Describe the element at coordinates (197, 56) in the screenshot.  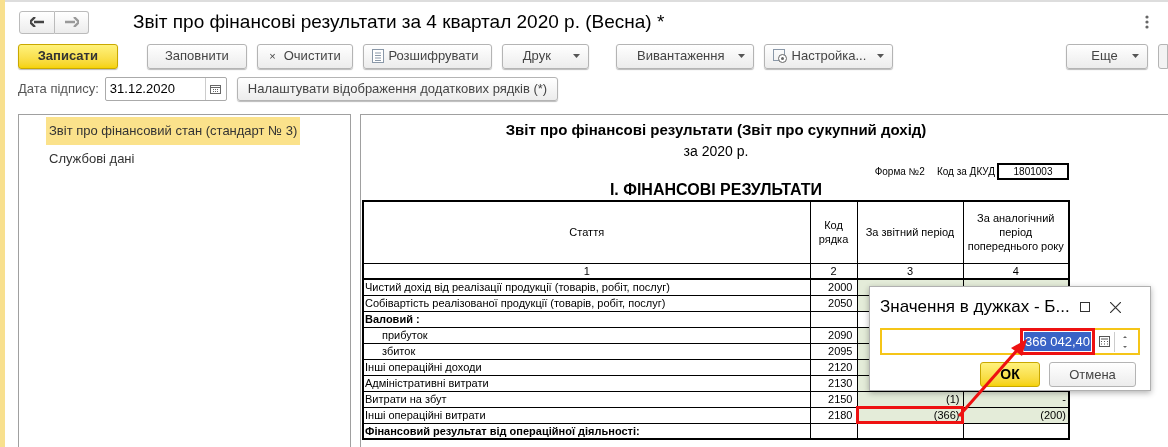
I see `fill-button: Заповнити` at that location.